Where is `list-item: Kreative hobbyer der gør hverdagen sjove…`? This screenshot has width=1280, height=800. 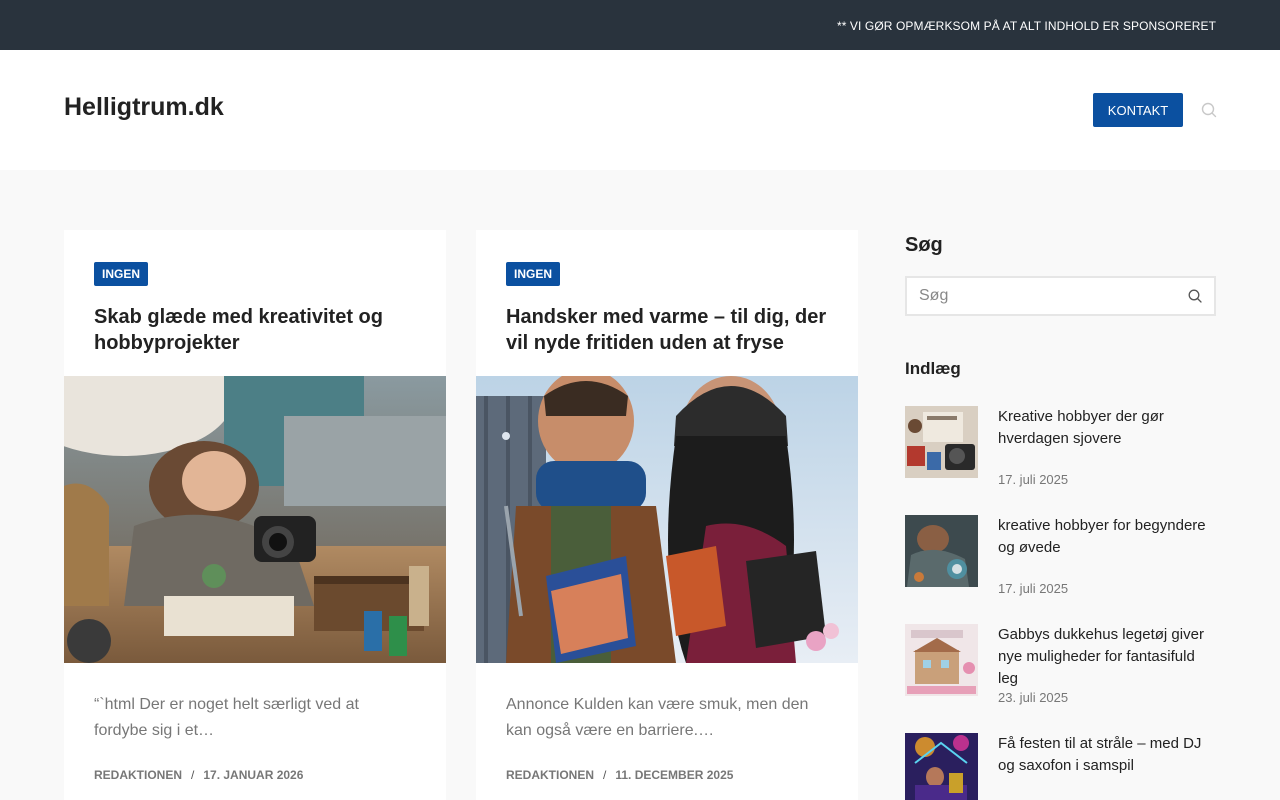 list-item: Kreative hobbyer der gør hverdagen sjove… is located at coordinates (1060, 456).